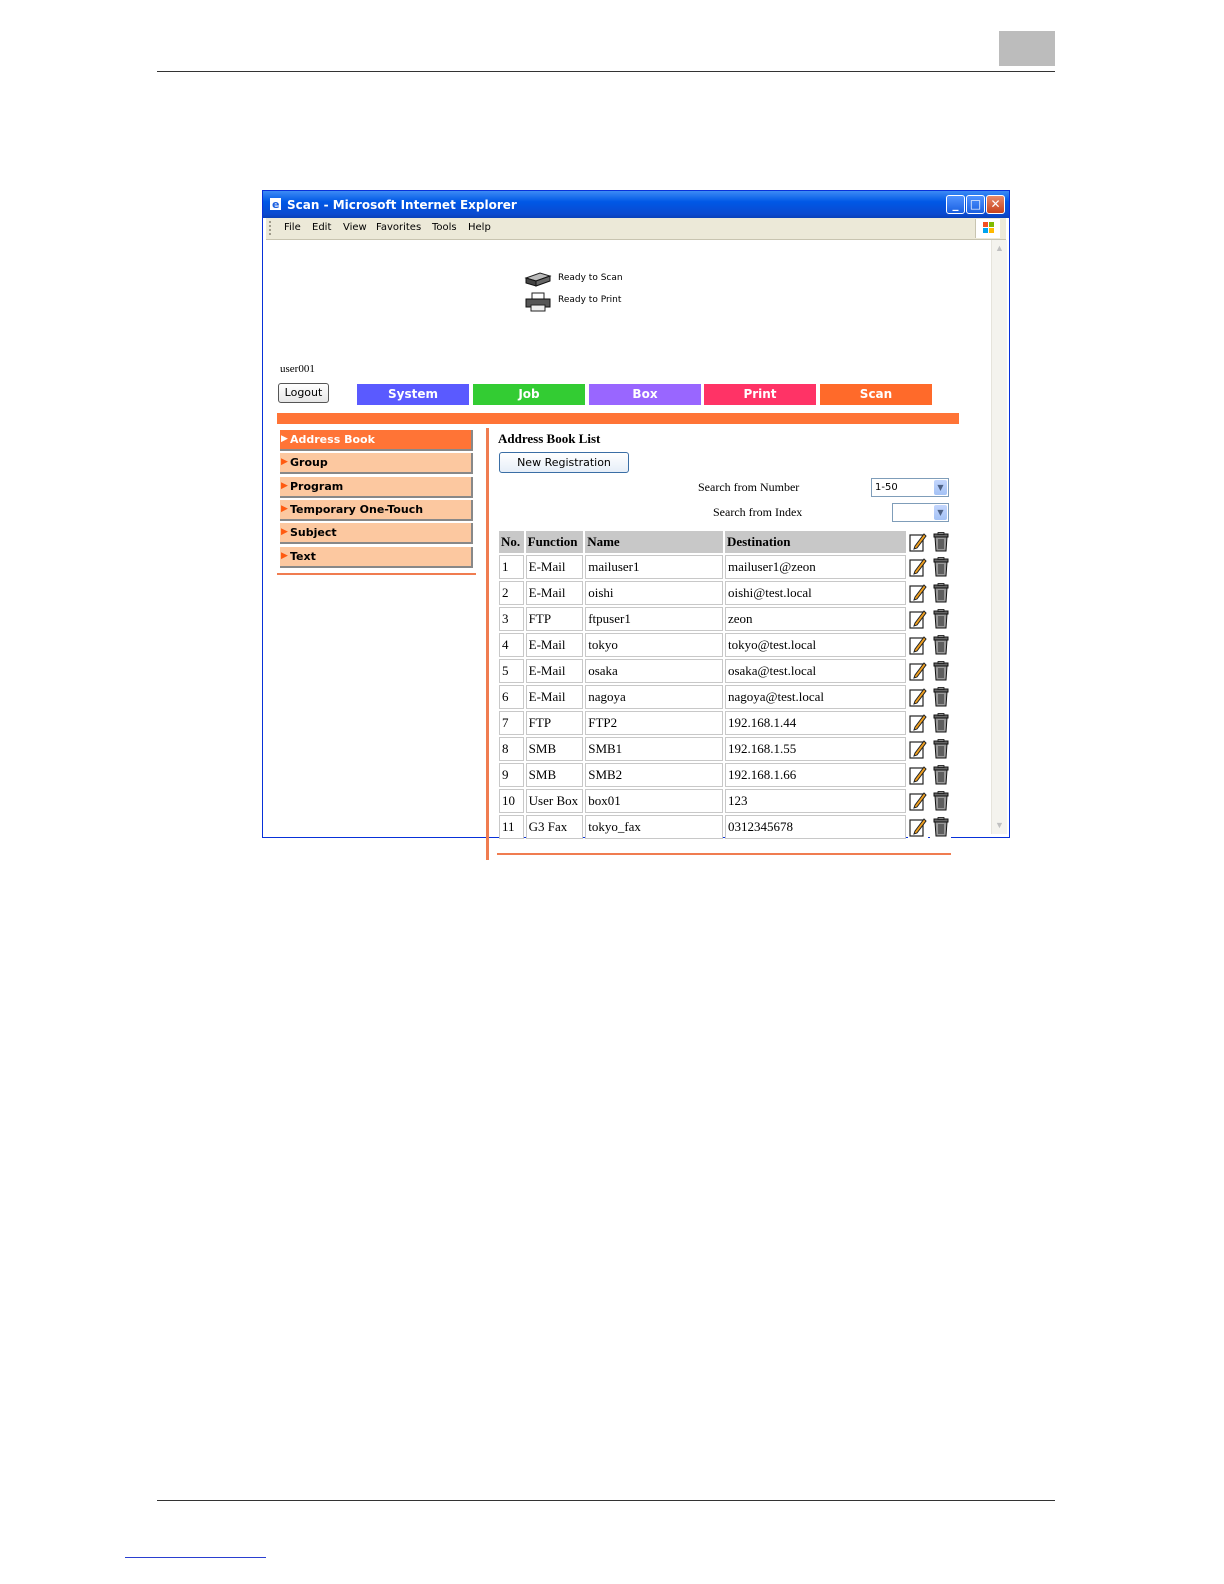 This screenshot has width=1224, height=1584. I want to click on menu-bar: File Edit View Favorites Tools Help, so click(636, 229).